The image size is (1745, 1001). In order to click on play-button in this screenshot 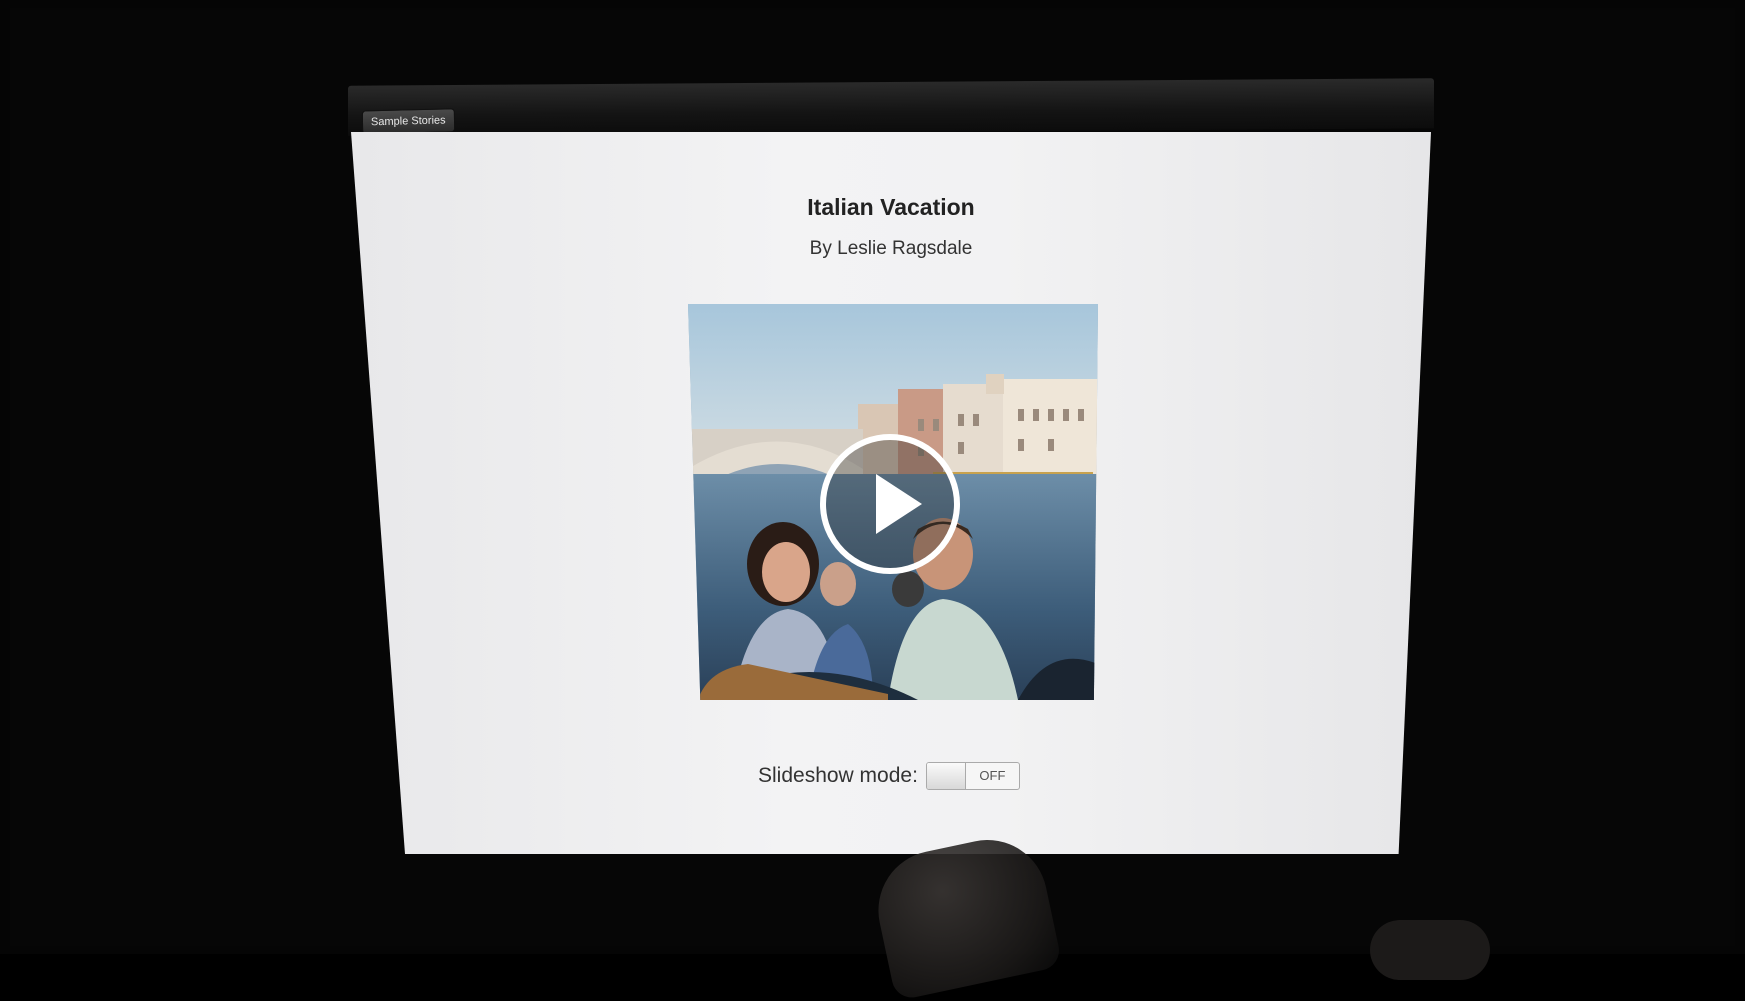, I will do `click(890, 504)`.